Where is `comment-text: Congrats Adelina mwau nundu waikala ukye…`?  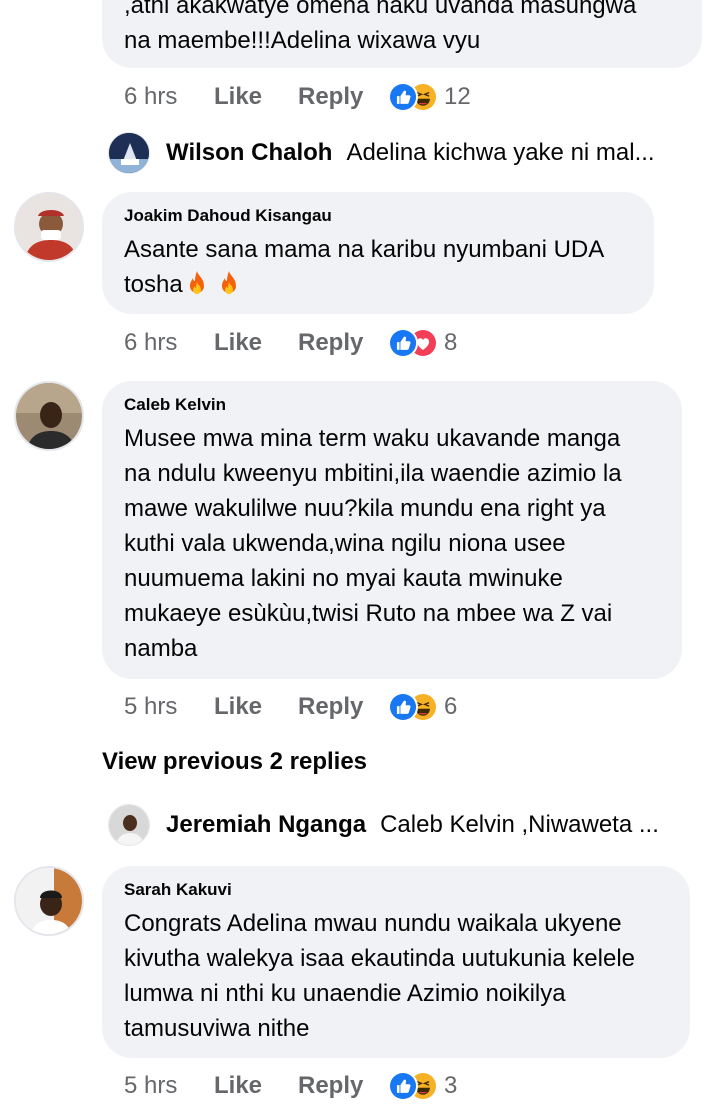 comment-text: Congrats Adelina mwau nundu waikala ukye… is located at coordinates (379, 976).